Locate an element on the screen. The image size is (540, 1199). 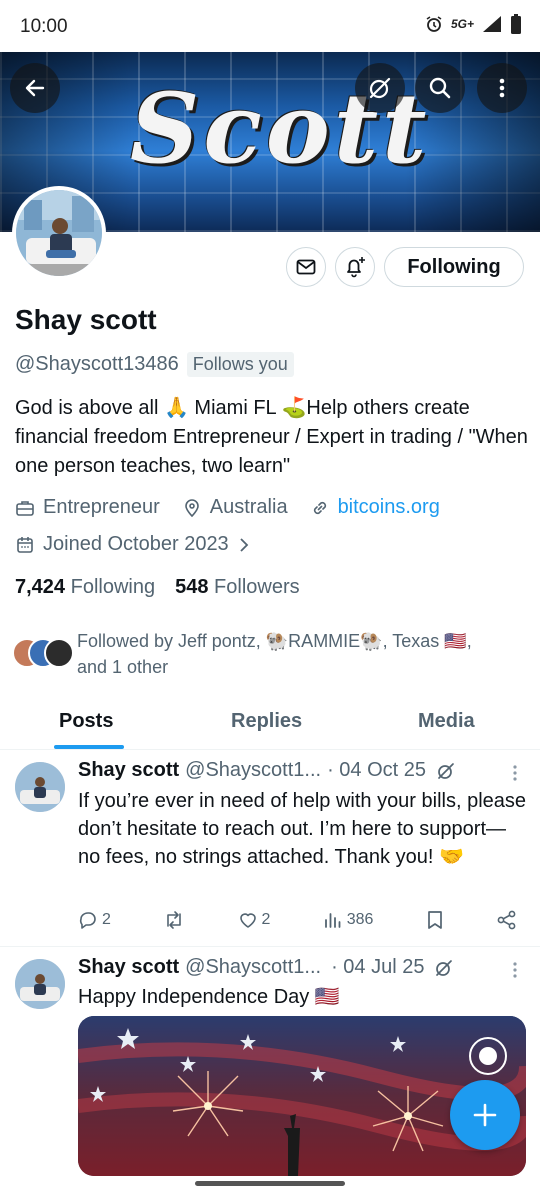
reply-icon is located at coordinates (87, 920).